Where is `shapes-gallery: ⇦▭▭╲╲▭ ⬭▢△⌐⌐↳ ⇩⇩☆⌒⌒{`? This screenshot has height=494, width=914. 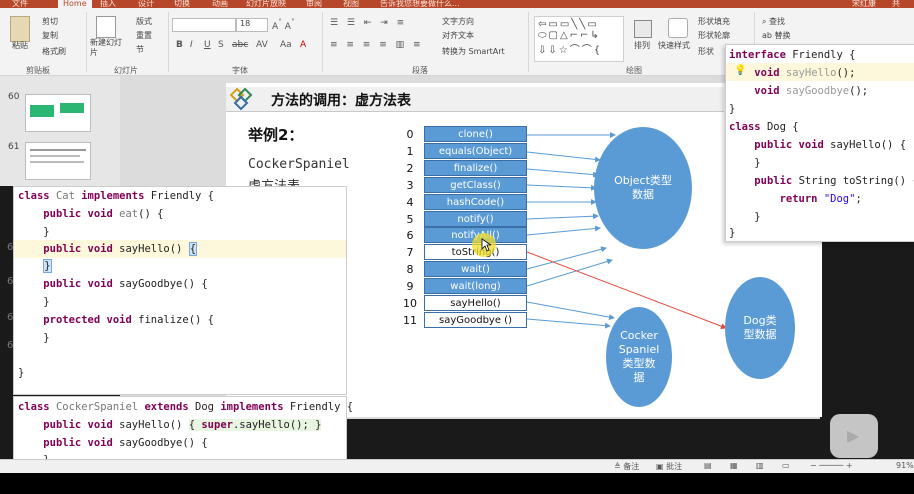
shapes-gallery: ⇦▭▭╲╲▭ ⬭▢△⌐⌐↳ ⇩⇩☆⌒⌒{ is located at coordinates (579, 39).